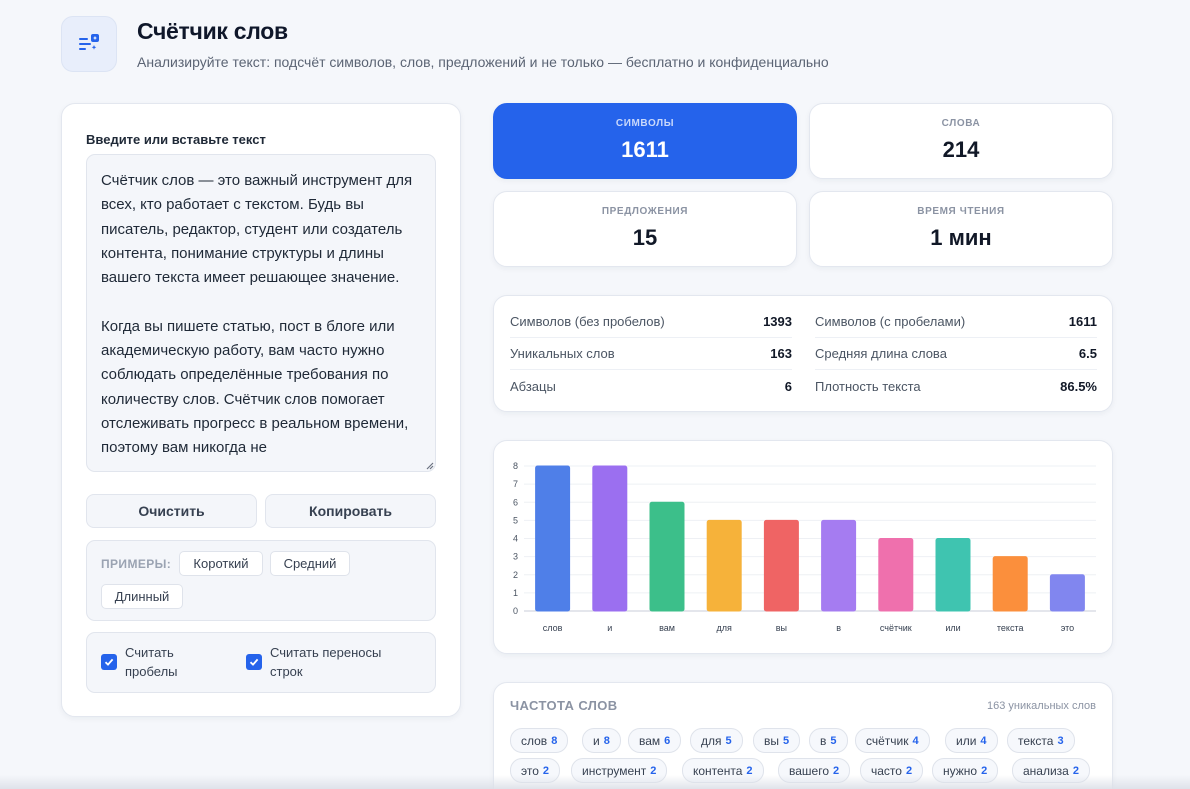  I want to click on count-line-breaks-label: Считать переносы строк, so click(326, 662).